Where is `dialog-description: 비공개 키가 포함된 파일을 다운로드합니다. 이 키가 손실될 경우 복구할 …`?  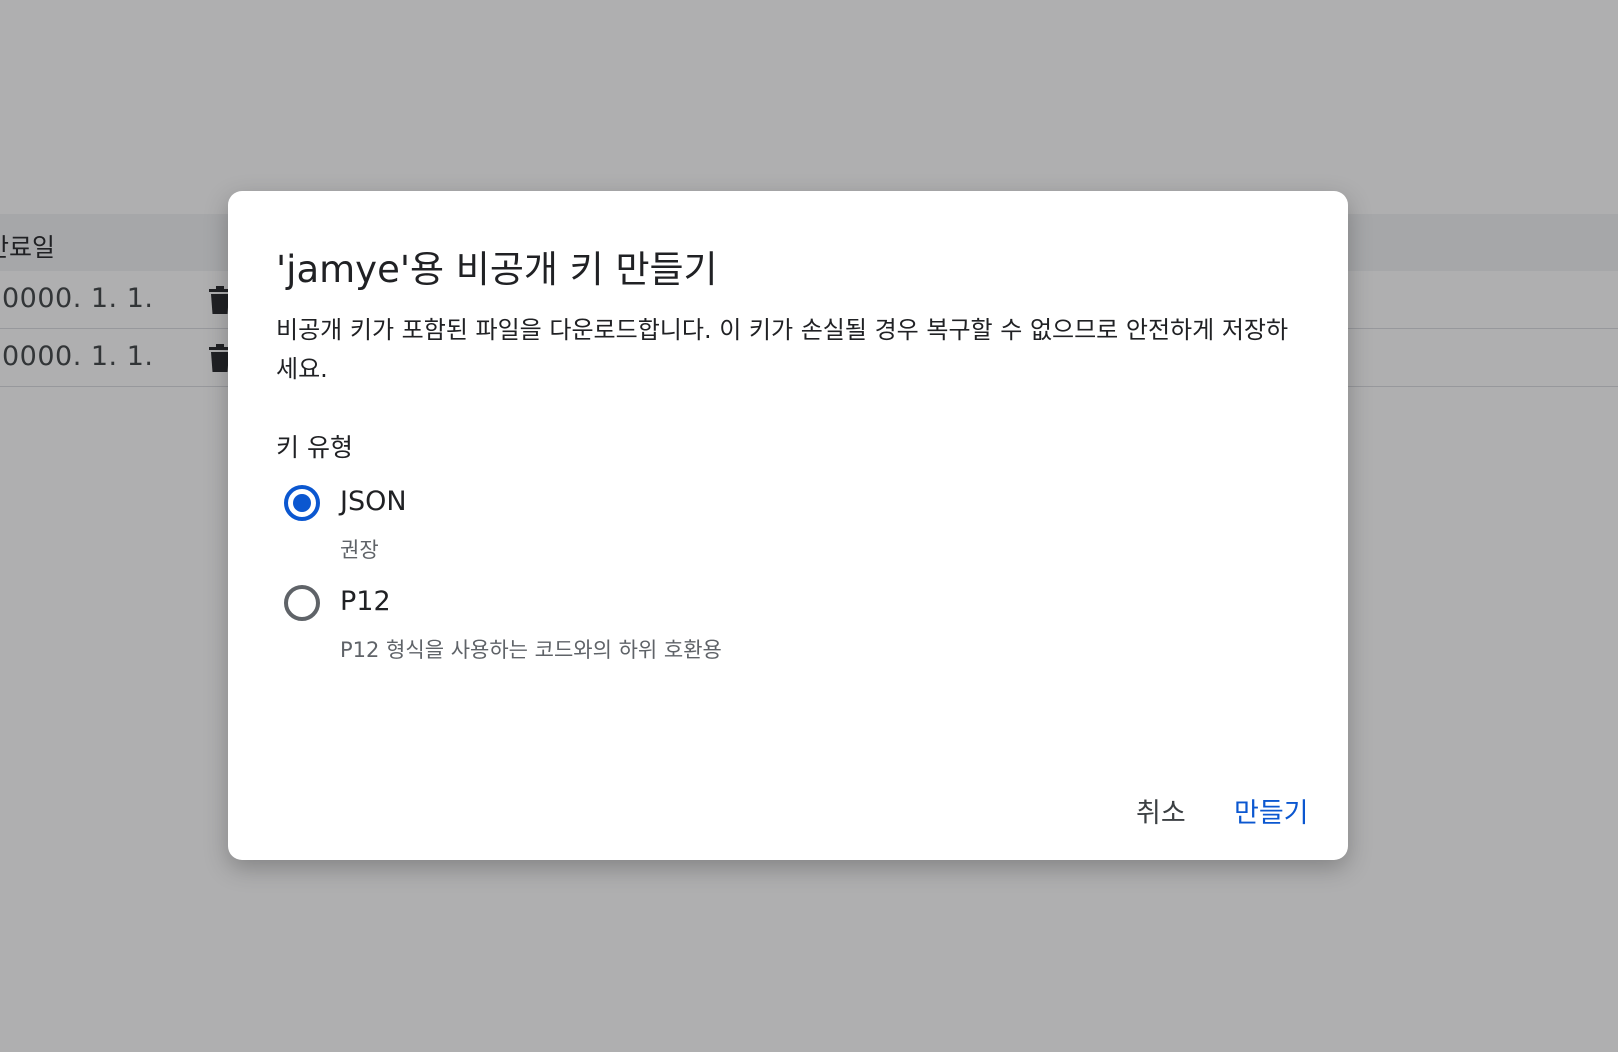 dialog-description: 비공개 키가 포함된 파일을 다운로드합니다. 이 키가 손실될 경우 복구할 … is located at coordinates (782, 349).